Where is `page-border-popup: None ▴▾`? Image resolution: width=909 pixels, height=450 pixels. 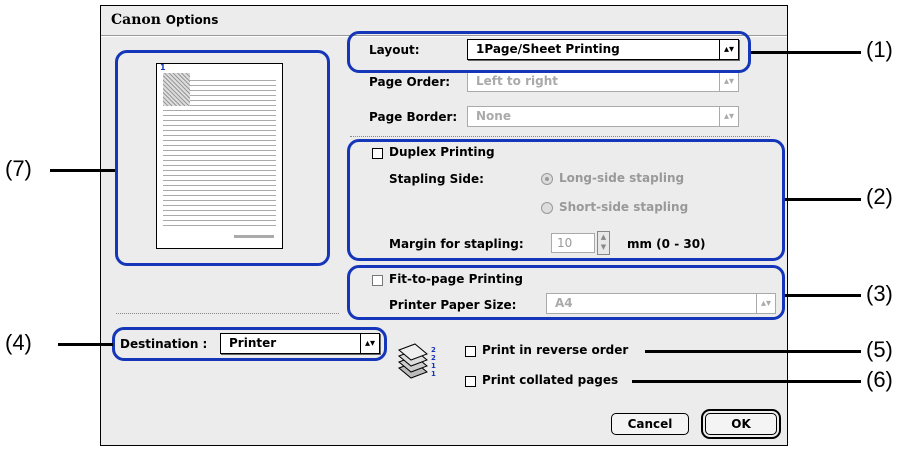 page-border-popup: None ▴▾ is located at coordinates (603, 116).